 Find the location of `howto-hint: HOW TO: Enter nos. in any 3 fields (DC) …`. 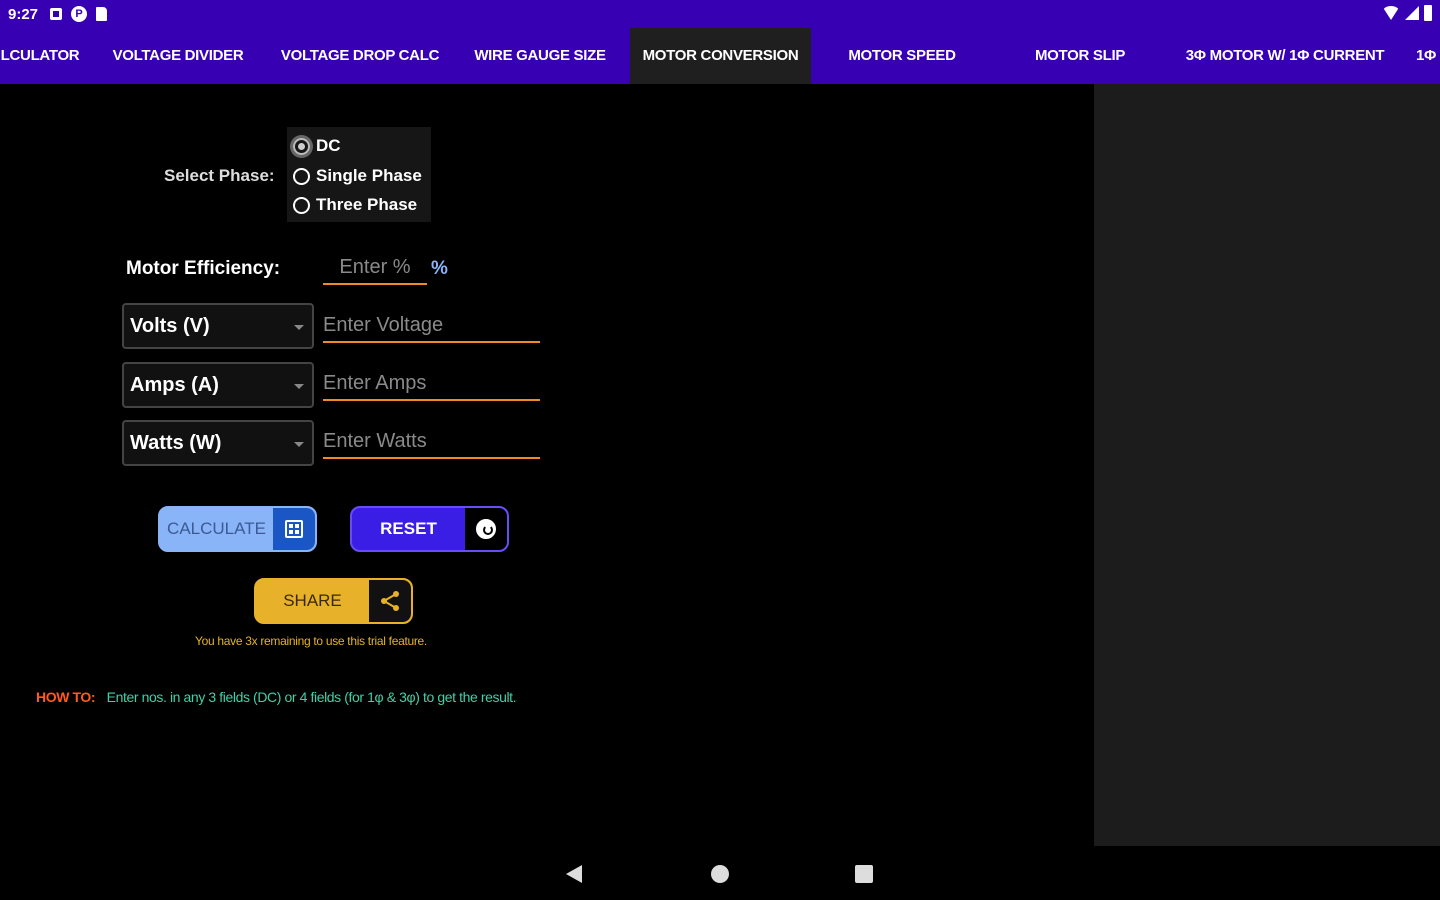

howto-hint: HOW TO: Enter nos. in any 3 fields (DC) … is located at coordinates (276, 697).